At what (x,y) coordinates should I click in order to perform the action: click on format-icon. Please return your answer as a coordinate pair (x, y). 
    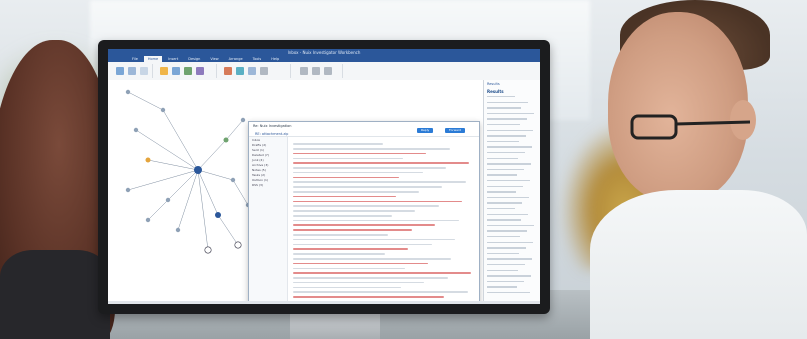
    Looking at the image, I should click on (144, 71).